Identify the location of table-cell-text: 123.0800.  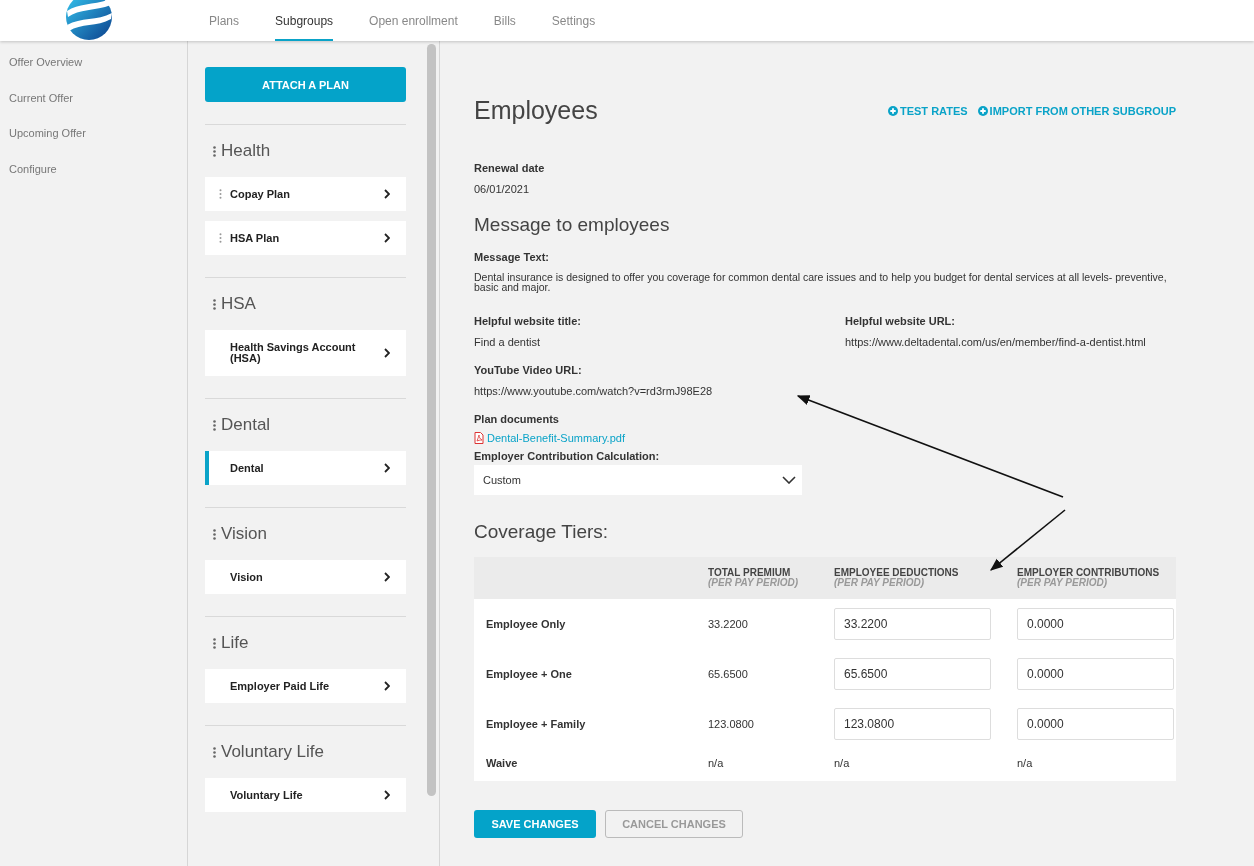
(731, 724).